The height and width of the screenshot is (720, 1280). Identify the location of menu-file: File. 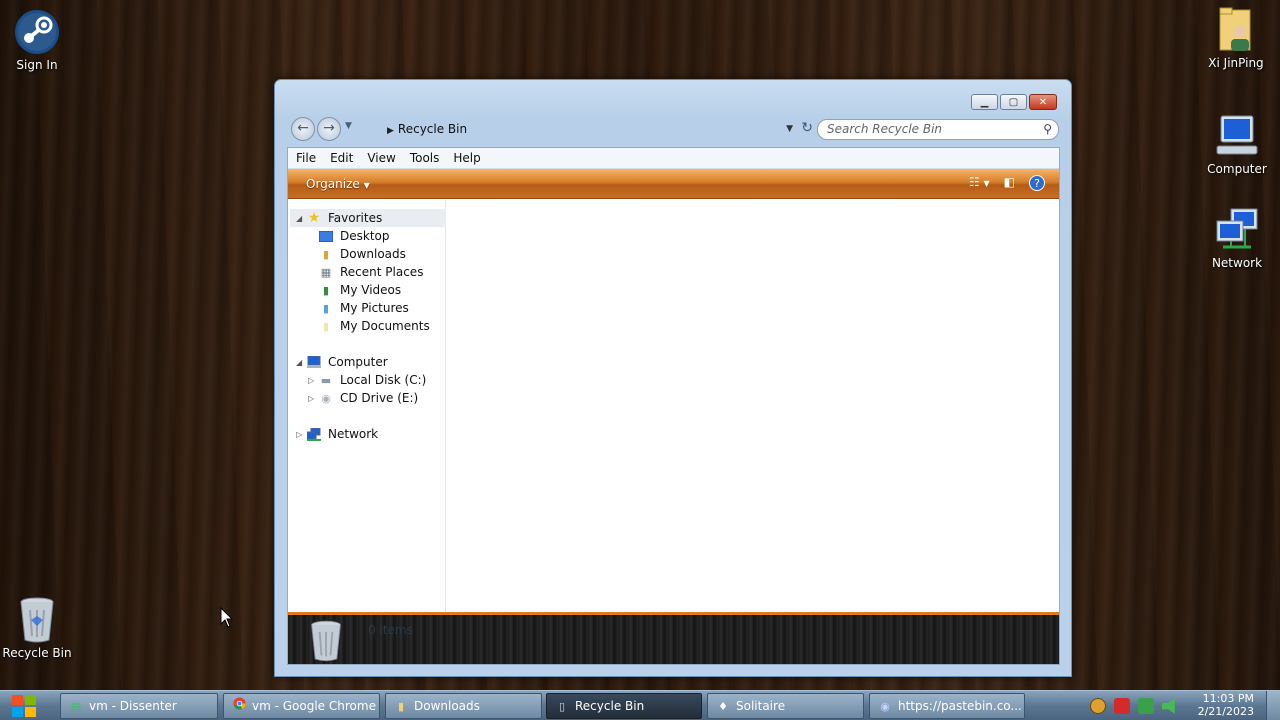
(306, 158).